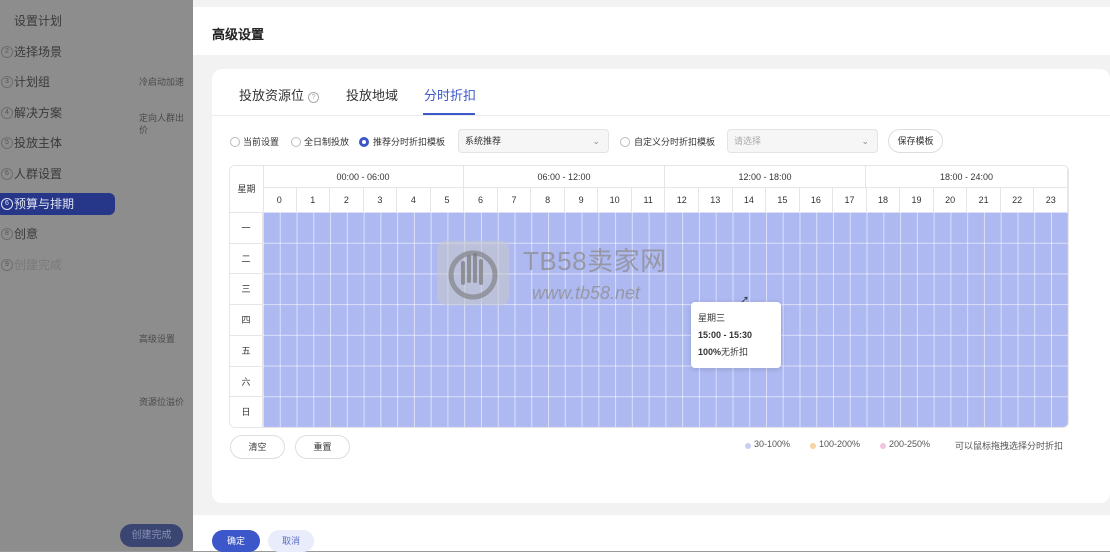 The width and height of the screenshot is (1110, 552). I want to click on radio-current, so click(235, 142).